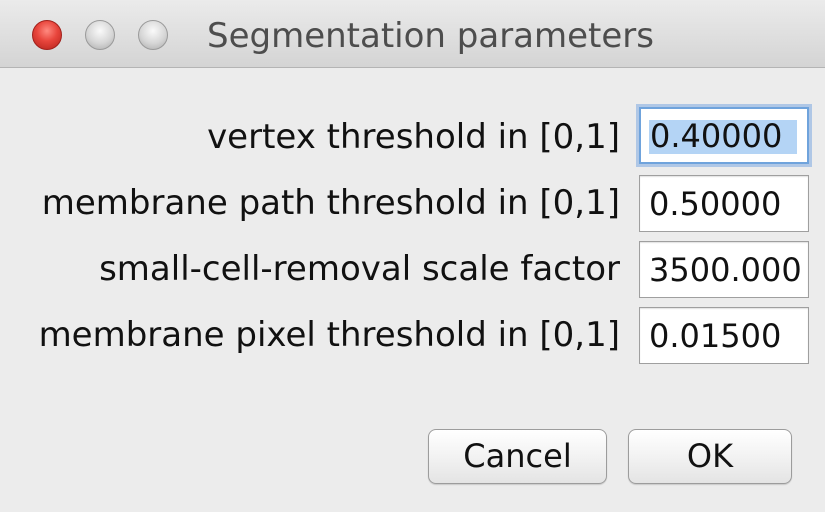  I want to click on membrane-pixel-threshold-label: membrane pixel threshold in [0,1], so click(329, 335).